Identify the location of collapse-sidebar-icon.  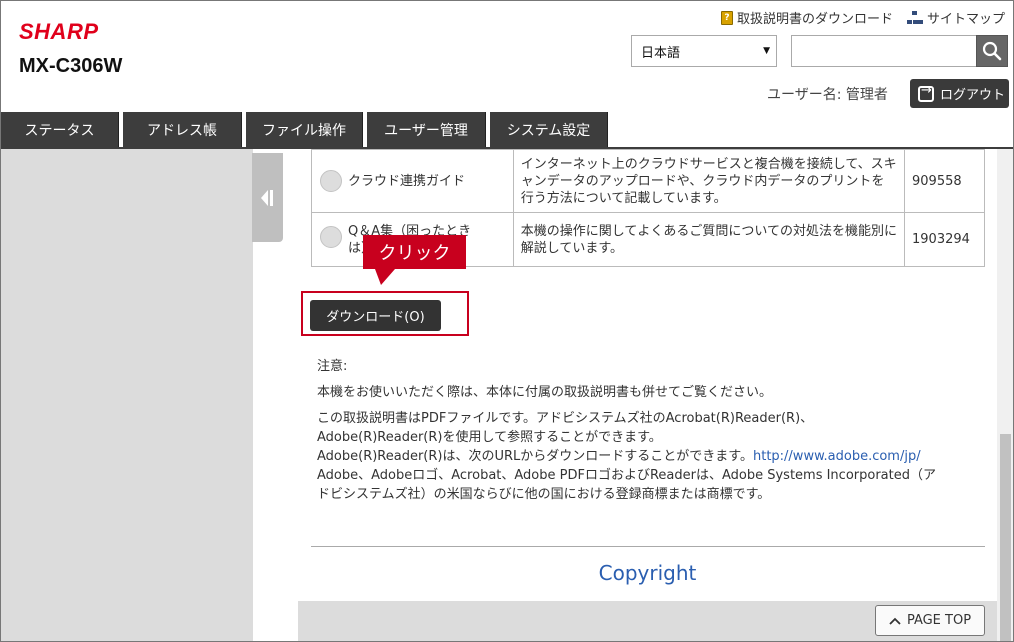
(266, 197).